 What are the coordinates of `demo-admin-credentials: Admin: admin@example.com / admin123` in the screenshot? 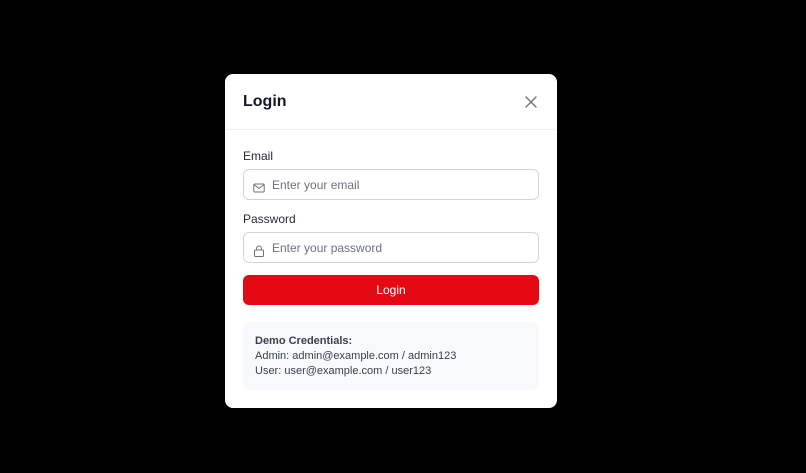 It's located at (356, 356).